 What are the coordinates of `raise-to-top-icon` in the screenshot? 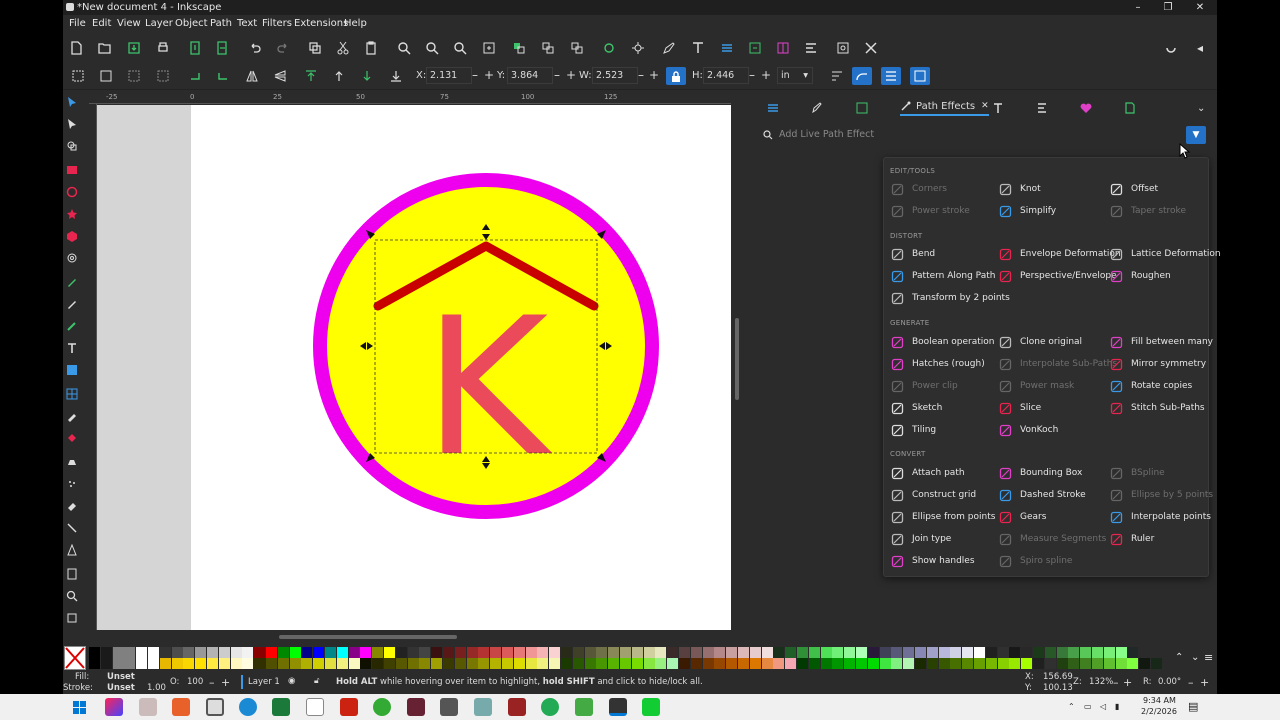 It's located at (311, 76).